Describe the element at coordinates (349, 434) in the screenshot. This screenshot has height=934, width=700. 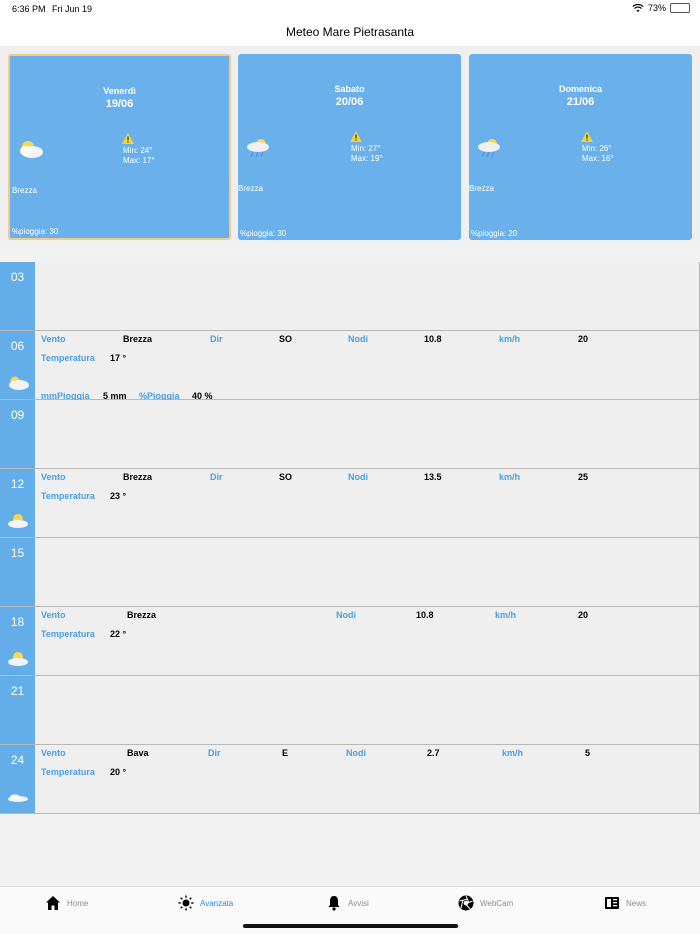
I see `hour-row-09: 09` at that location.